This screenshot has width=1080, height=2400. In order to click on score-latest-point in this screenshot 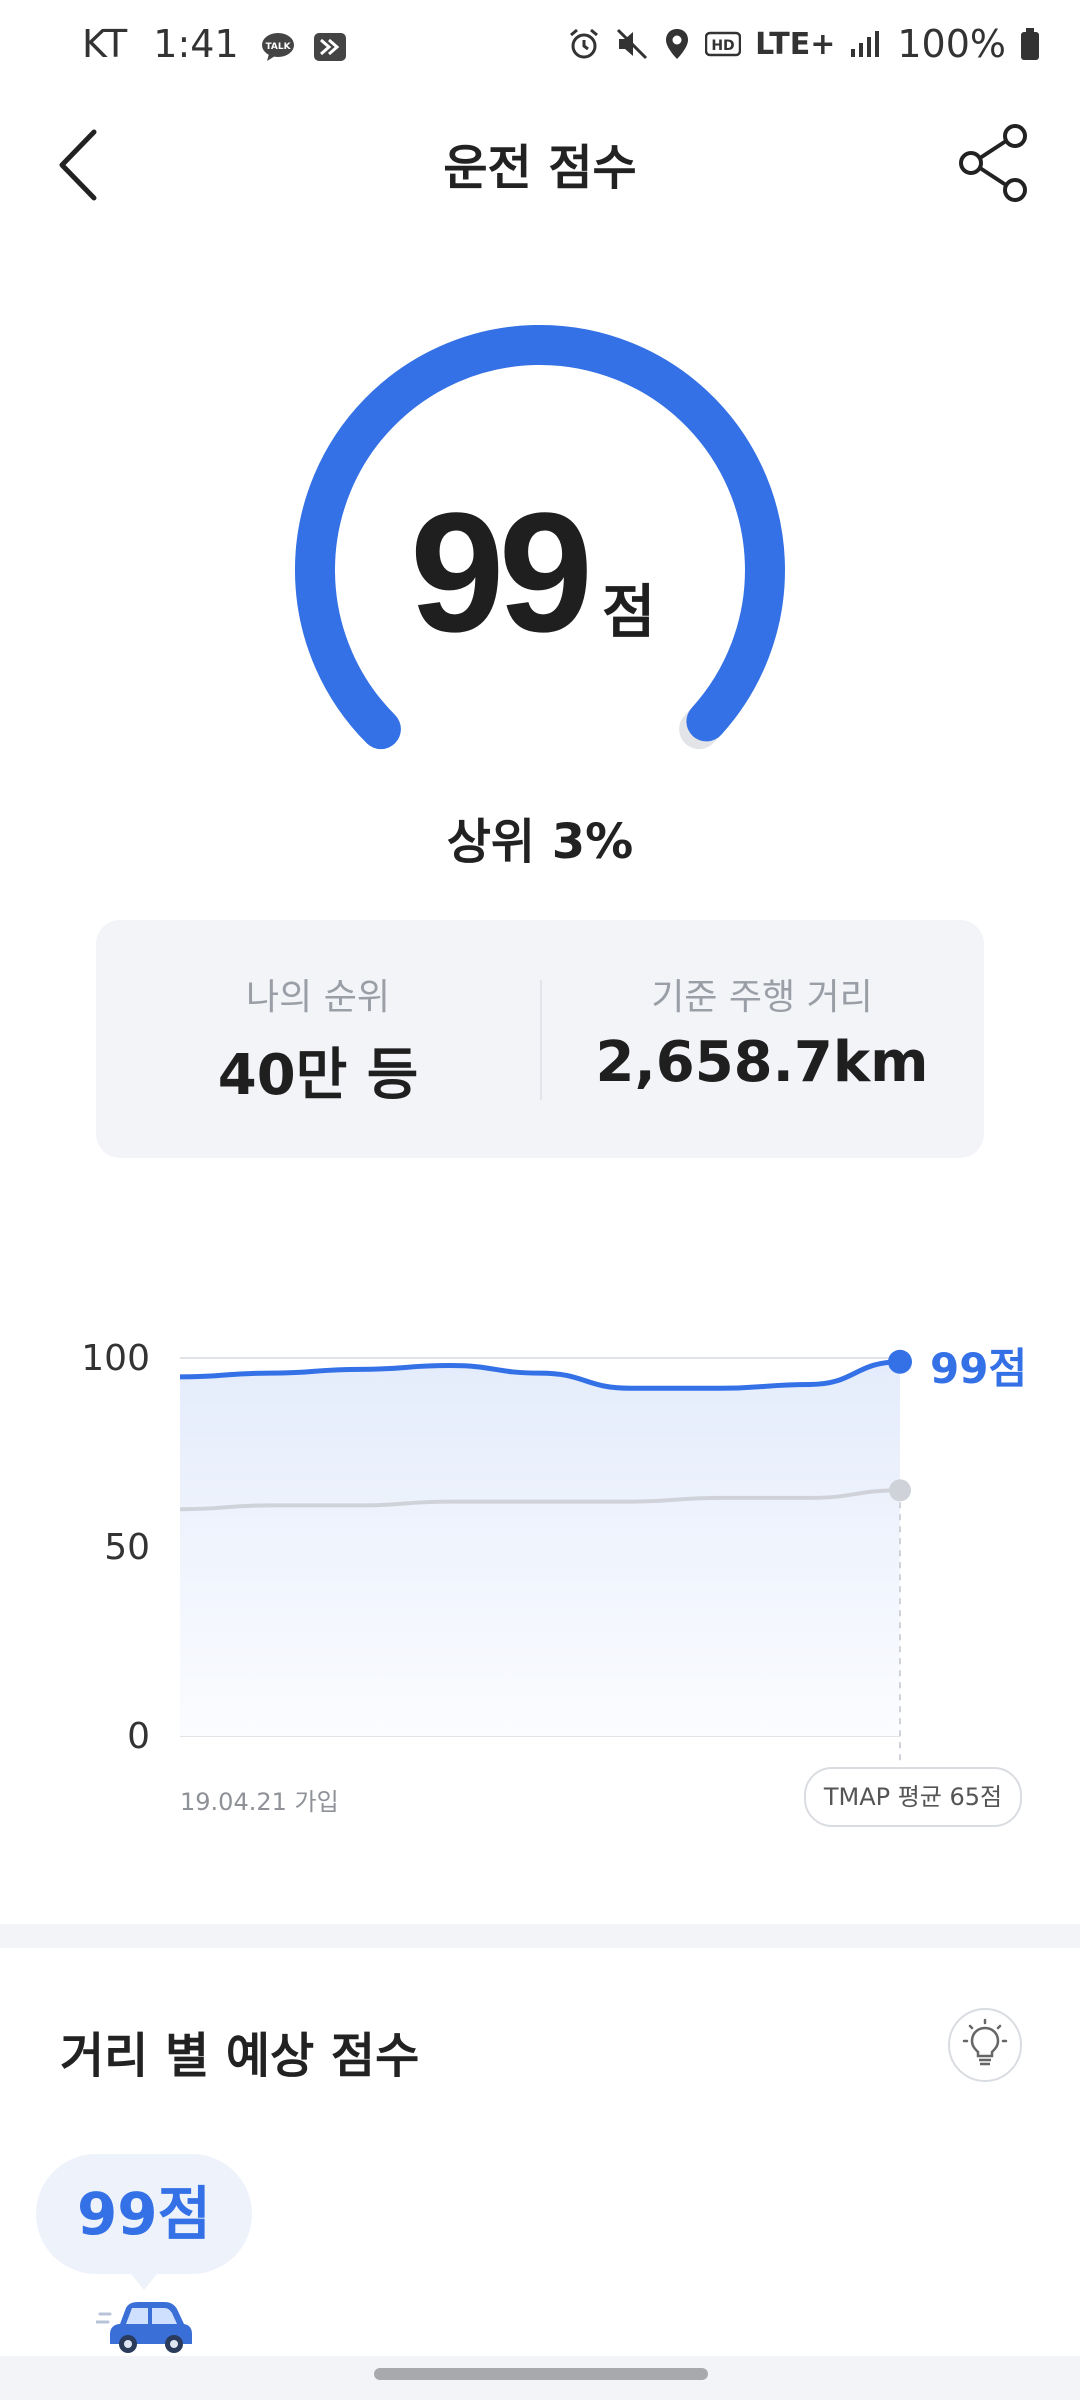, I will do `click(900, 1361)`.